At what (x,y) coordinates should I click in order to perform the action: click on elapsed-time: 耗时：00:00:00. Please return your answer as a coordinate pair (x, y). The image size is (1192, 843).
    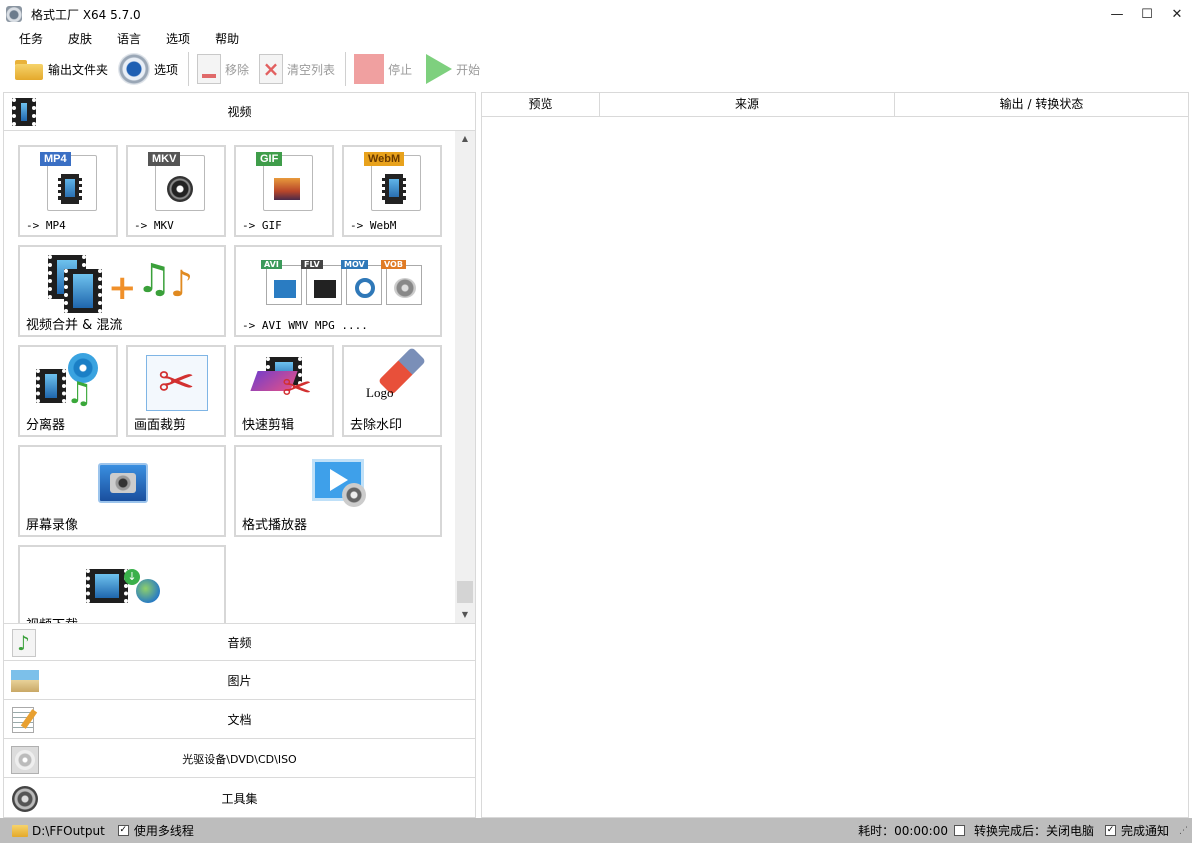
    Looking at the image, I should click on (903, 831).